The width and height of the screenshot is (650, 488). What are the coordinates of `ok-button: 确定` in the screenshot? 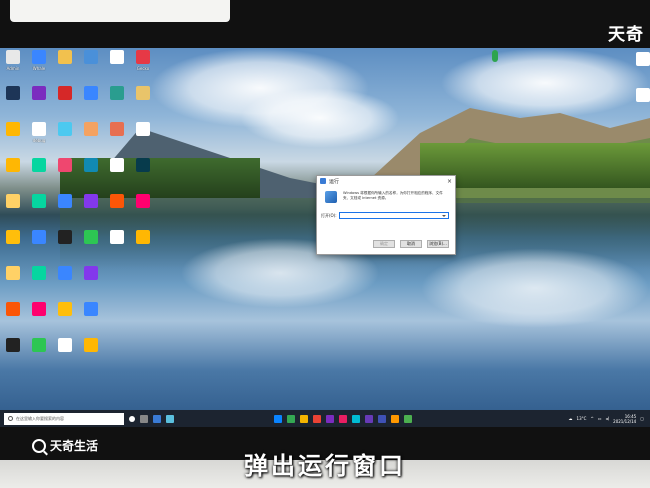 It's located at (384, 244).